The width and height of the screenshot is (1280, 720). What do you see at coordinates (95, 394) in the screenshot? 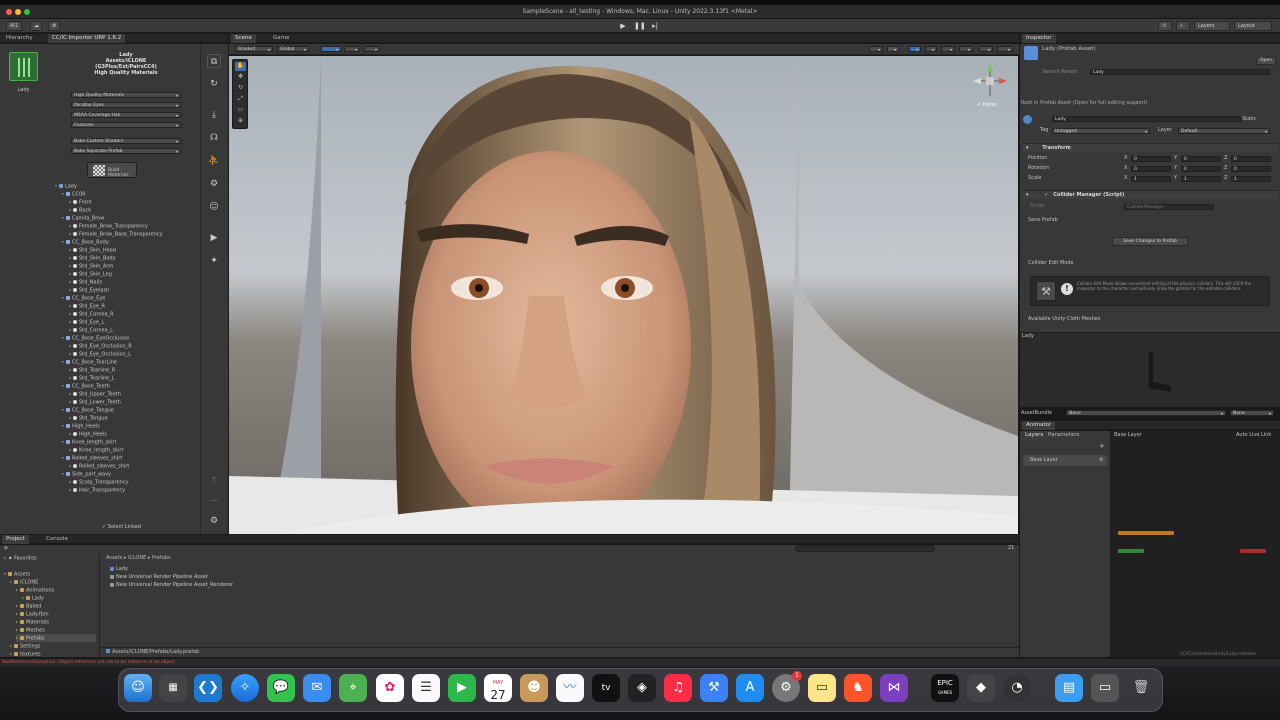
I see `material-item: ▸ Std_Upper_Teeth` at bounding box center [95, 394].